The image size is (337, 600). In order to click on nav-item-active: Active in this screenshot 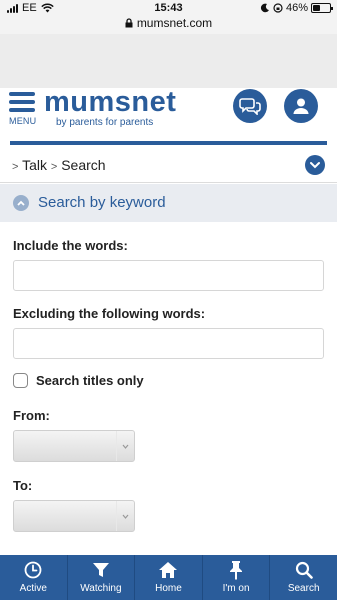, I will do `click(34, 577)`.